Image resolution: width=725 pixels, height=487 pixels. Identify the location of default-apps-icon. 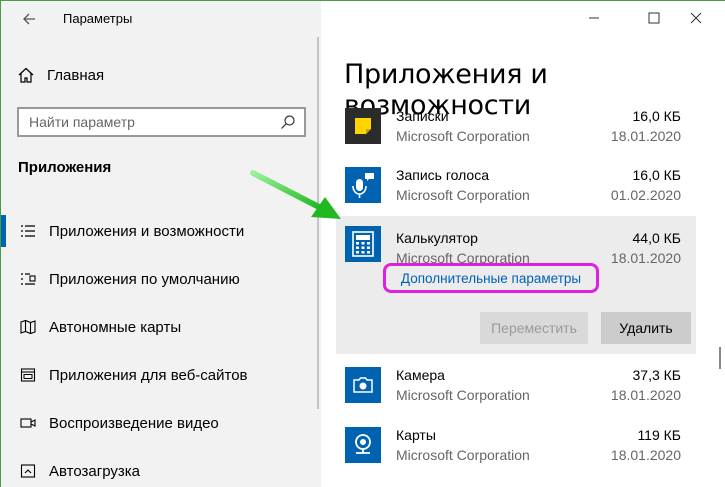
(28, 279).